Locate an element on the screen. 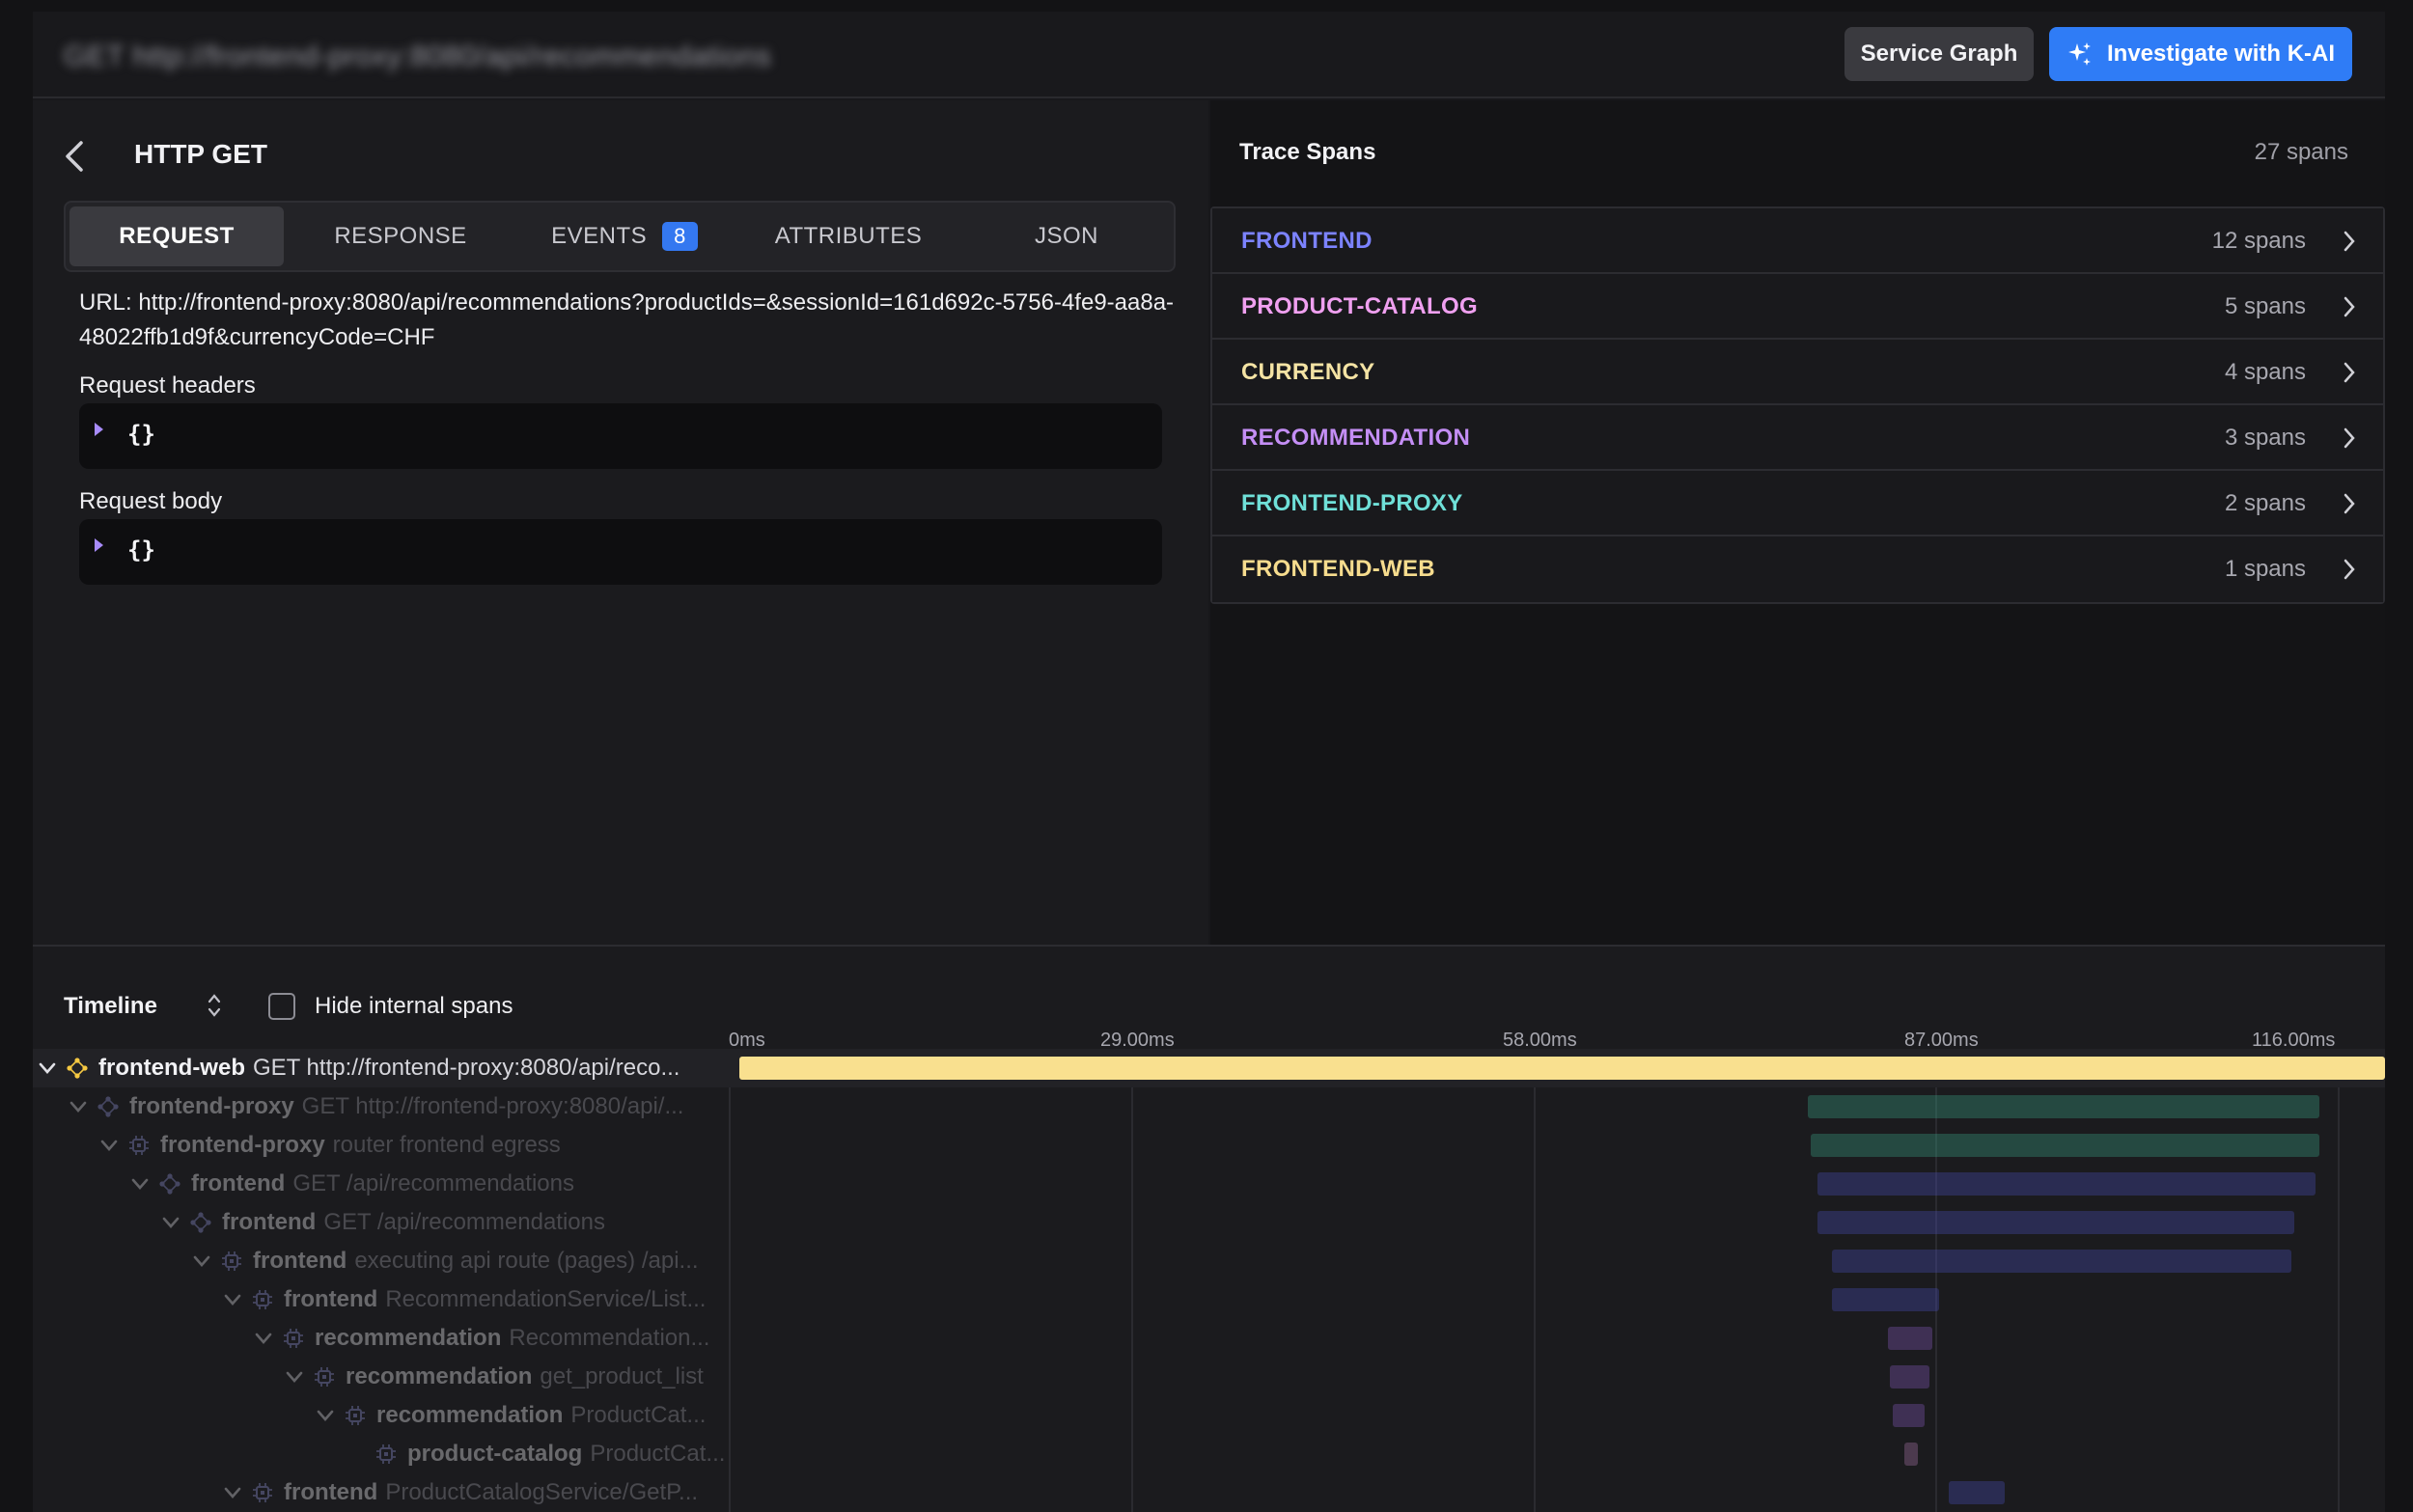  back-arrow-icon is located at coordinates (74, 156).